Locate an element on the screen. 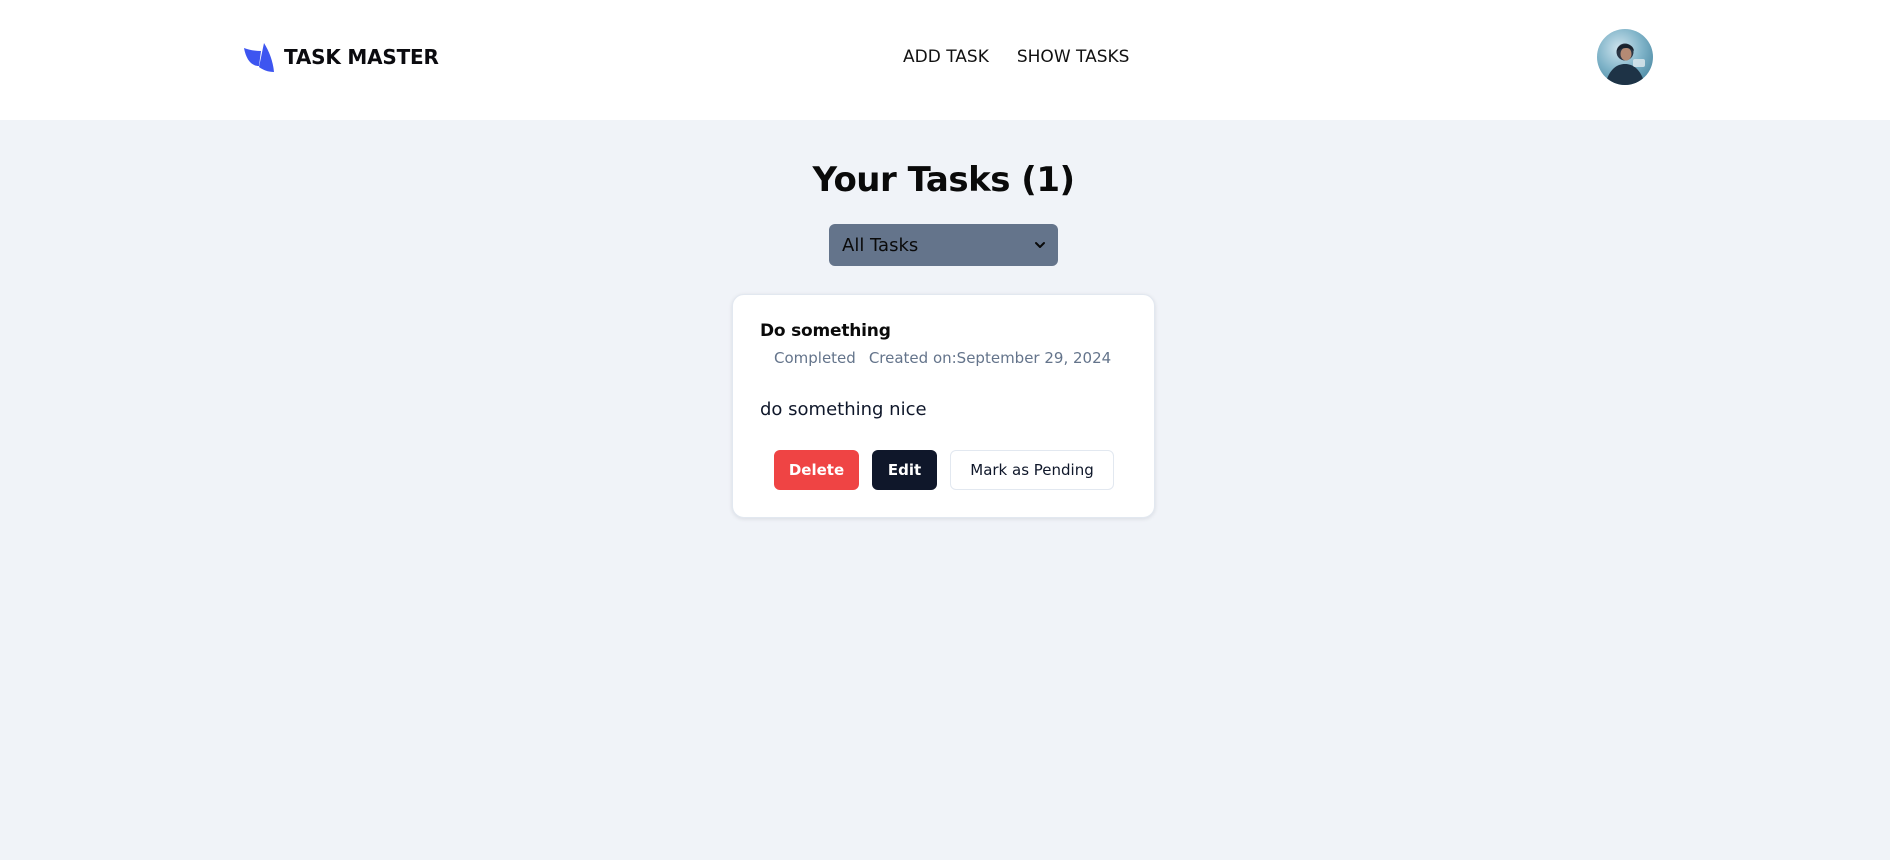  user-avatar is located at coordinates (1625, 57).